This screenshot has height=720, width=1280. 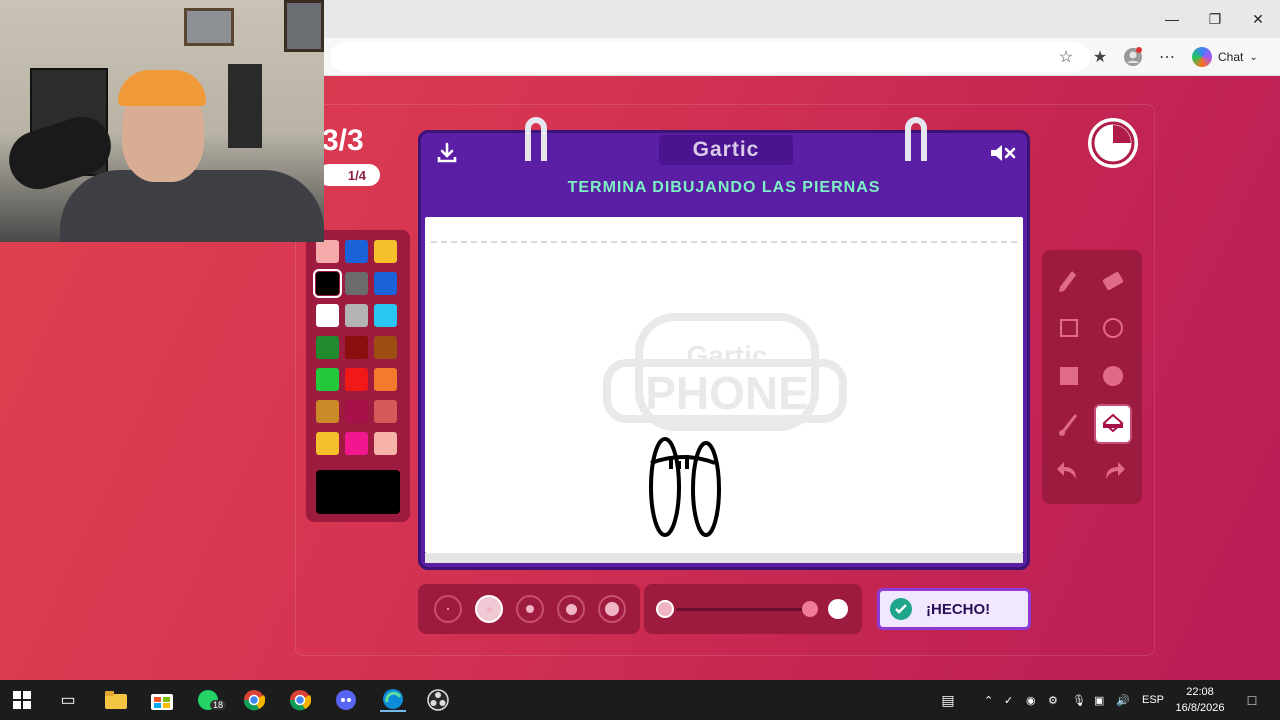 What do you see at coordinates (1167, 57) in the screenshot?
I see `more-menu-icon: ⋯` at bounding box center [1167, 57].